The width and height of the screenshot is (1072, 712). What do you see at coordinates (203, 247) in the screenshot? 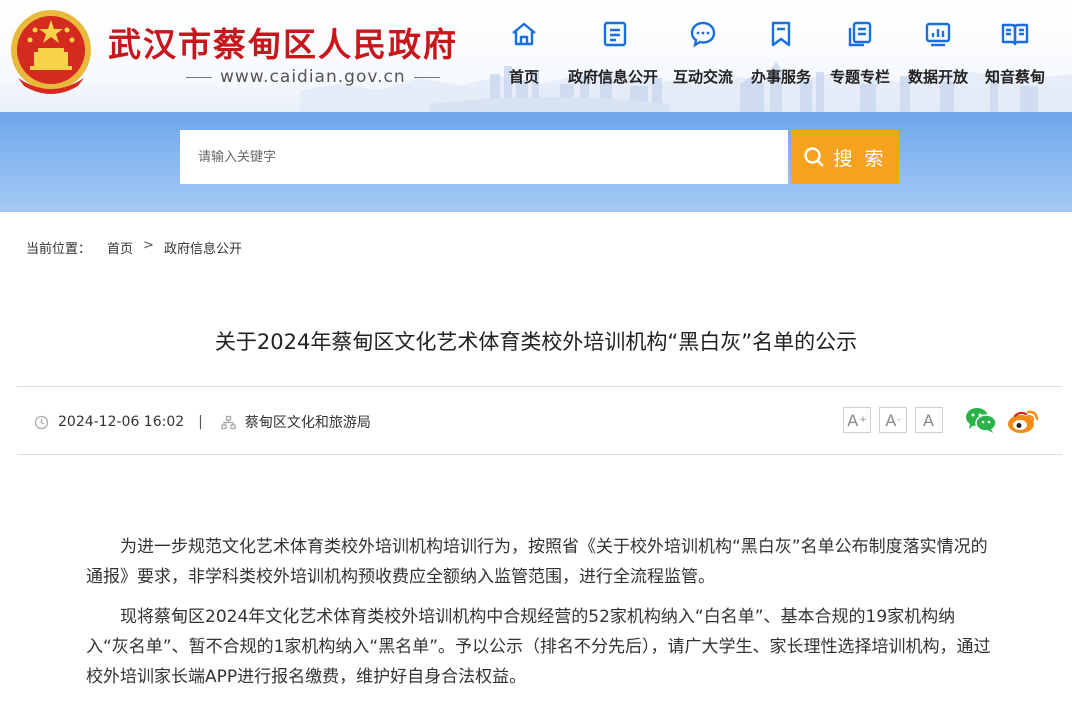
I see `breadcrumb-gov-info-link: 政府信息公开` at bounding box center [203, 247].